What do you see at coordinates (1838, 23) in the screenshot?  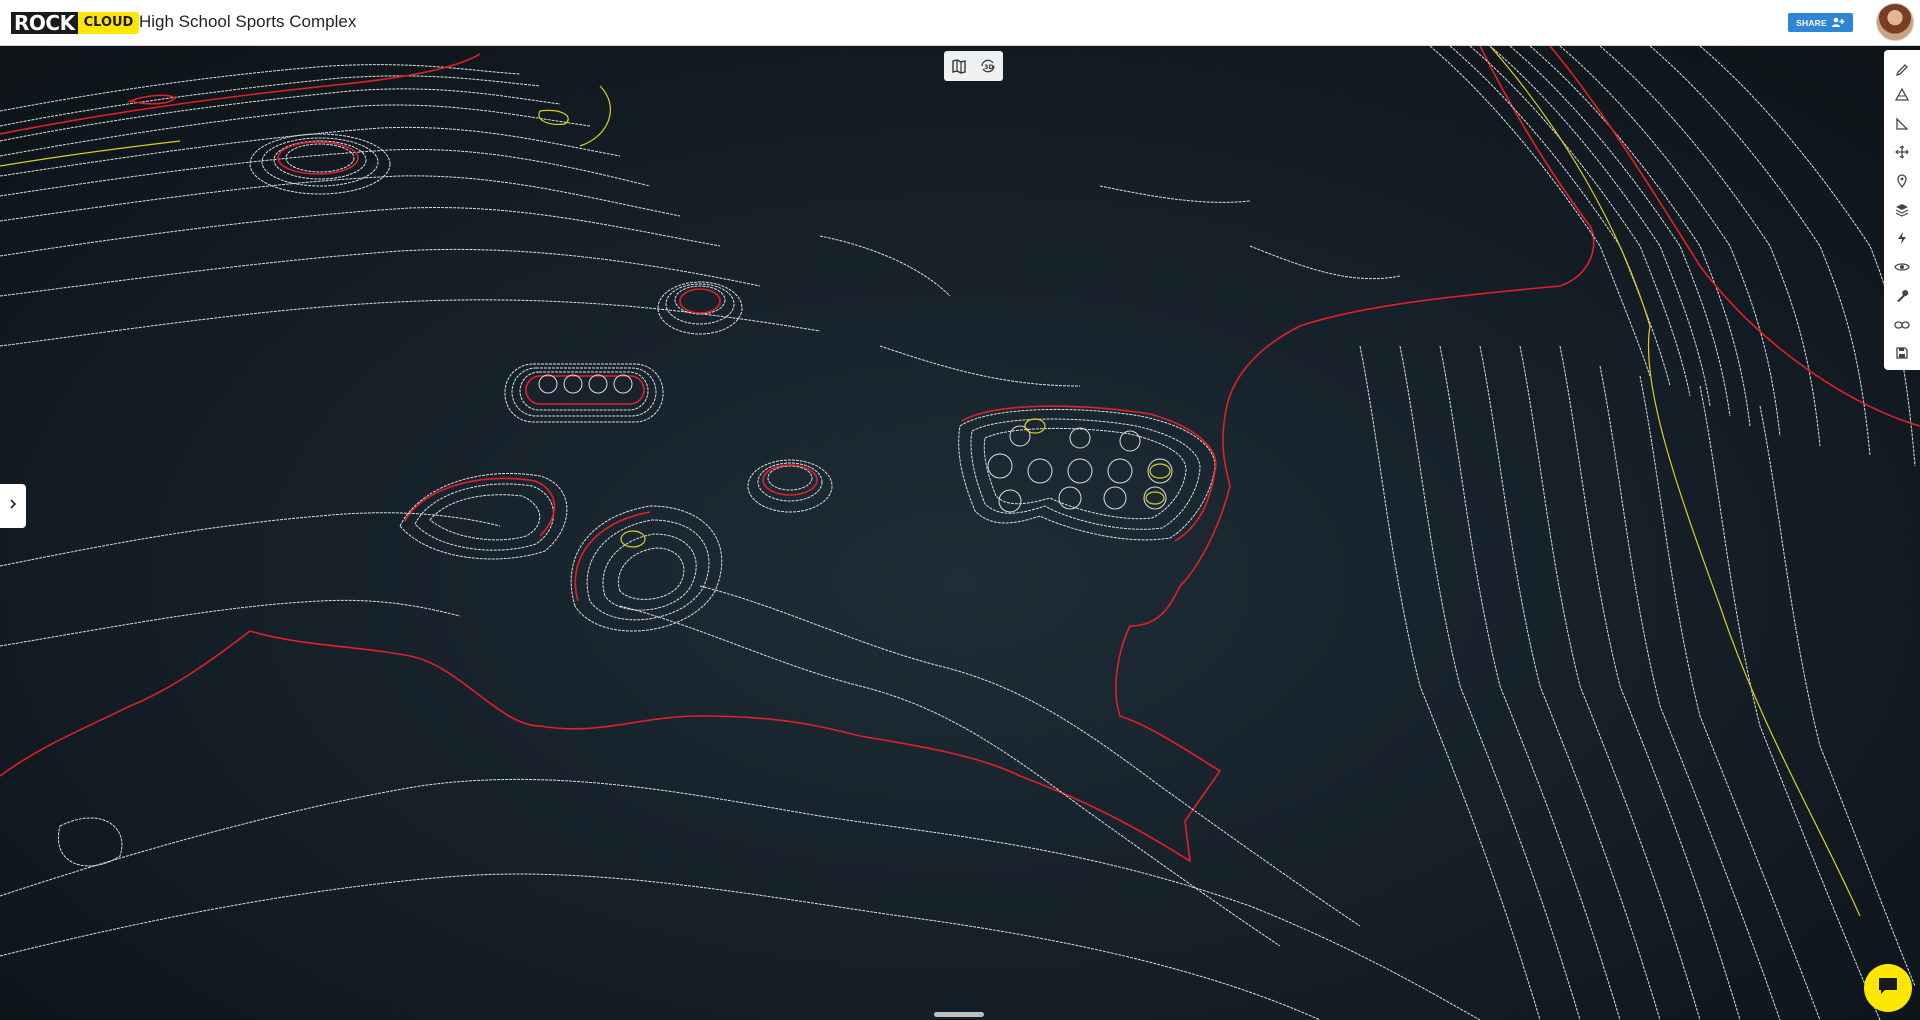 I see `add-user-icon` at bounding box center [1838, 23].